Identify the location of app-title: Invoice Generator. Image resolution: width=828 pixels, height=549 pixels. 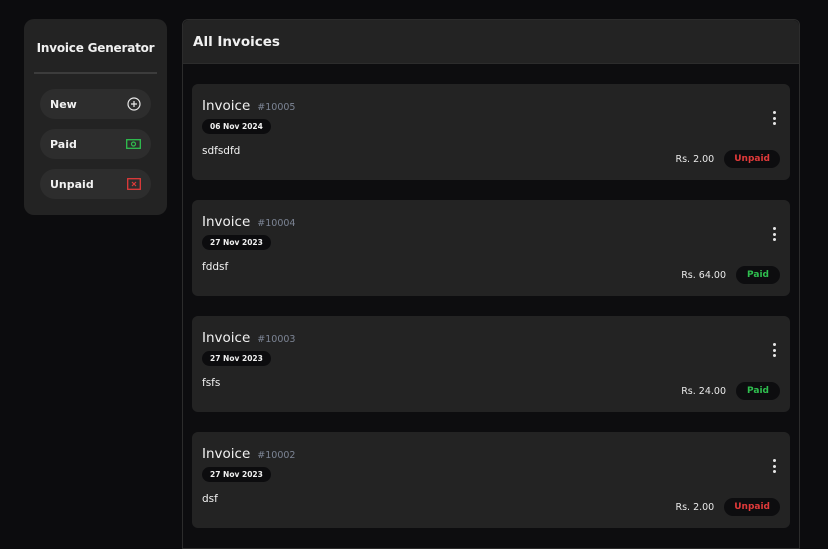
(95, 48).